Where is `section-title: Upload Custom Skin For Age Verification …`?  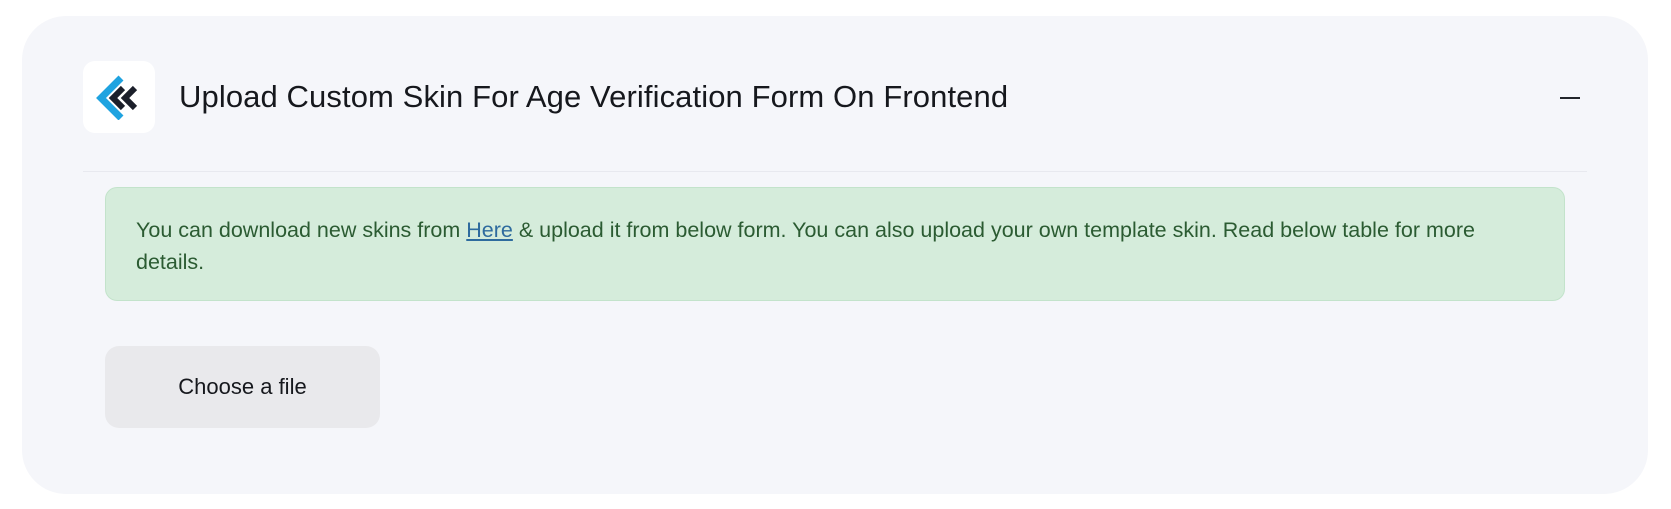 section-title: Upload Custom Skin For Age Verification … is located at coordinates (594, 96).